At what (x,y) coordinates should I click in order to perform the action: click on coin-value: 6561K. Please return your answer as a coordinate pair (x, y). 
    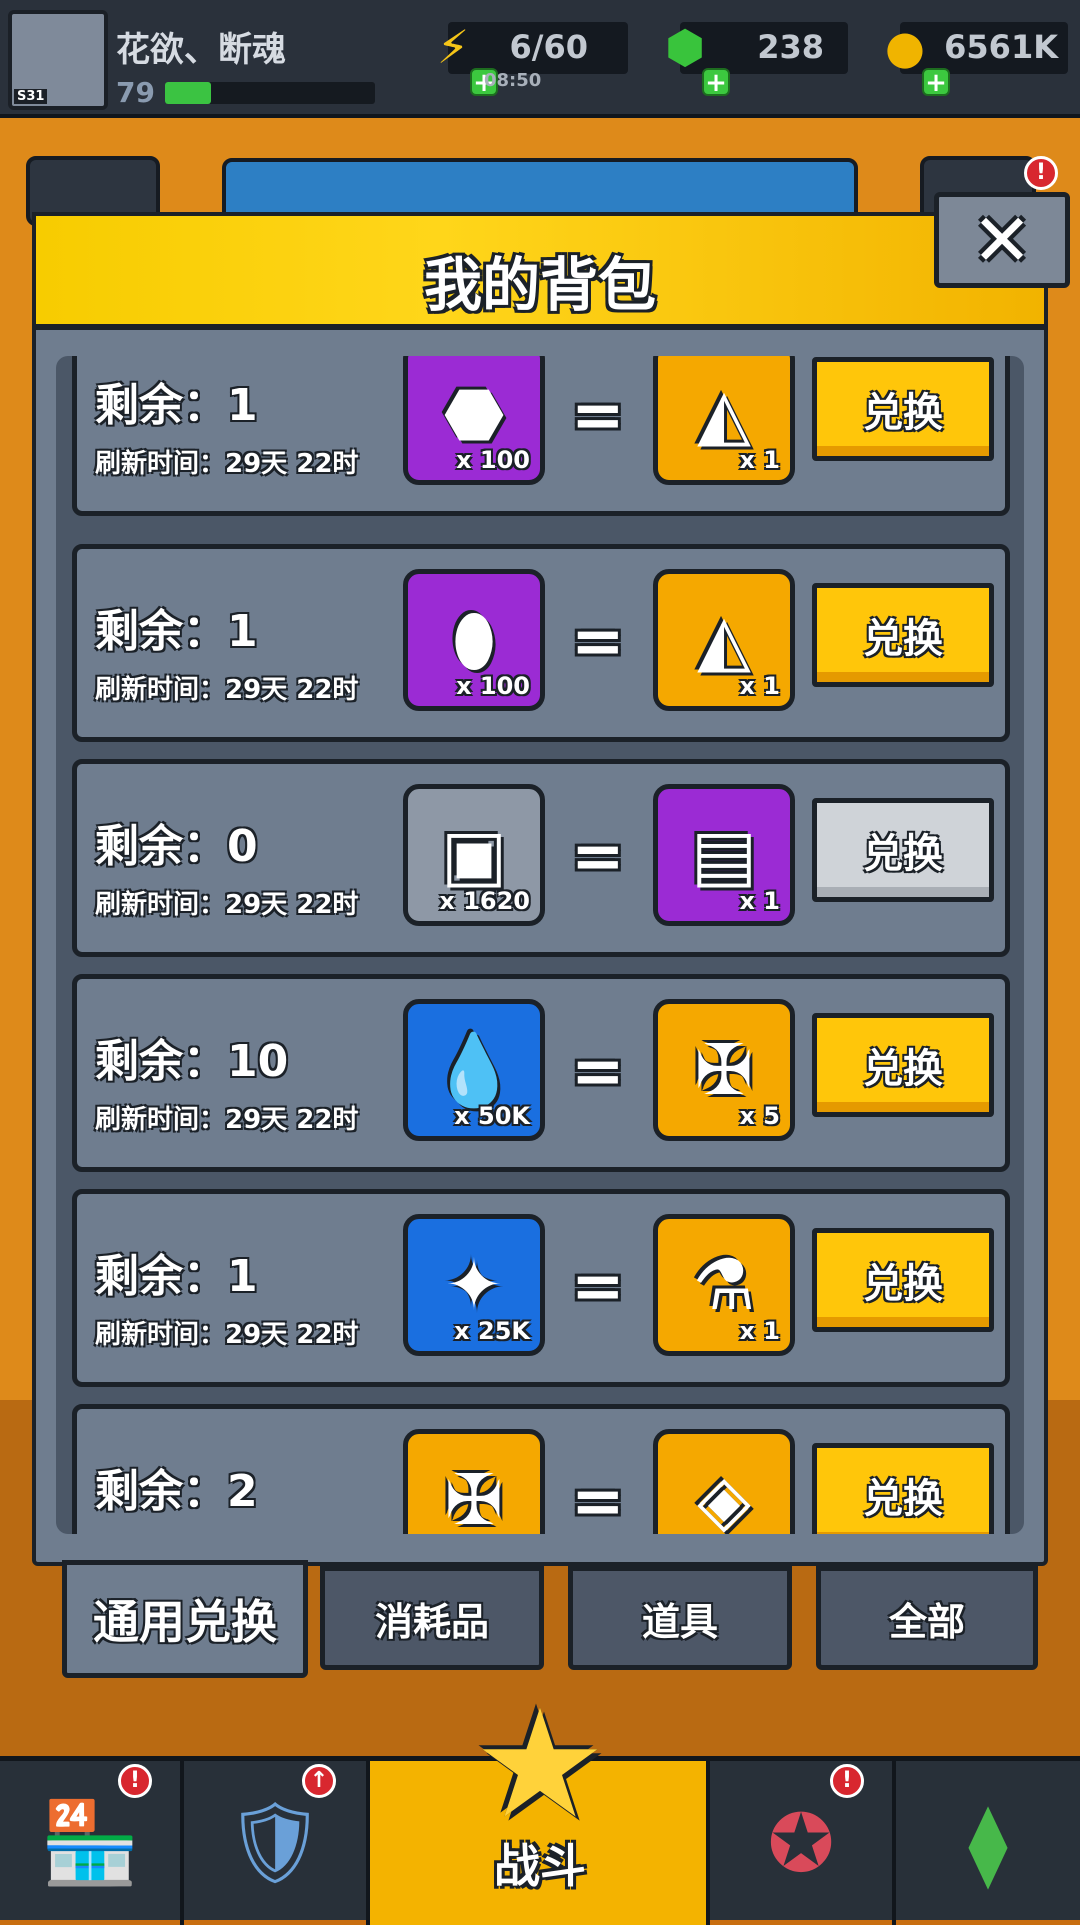
    Looking at the image, I should click on (1001, 47).